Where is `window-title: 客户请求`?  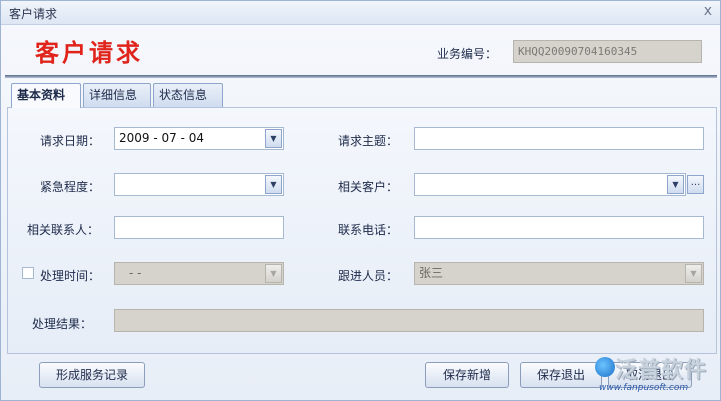
window-title: 客户请求 is located at coordinates (33, 14).